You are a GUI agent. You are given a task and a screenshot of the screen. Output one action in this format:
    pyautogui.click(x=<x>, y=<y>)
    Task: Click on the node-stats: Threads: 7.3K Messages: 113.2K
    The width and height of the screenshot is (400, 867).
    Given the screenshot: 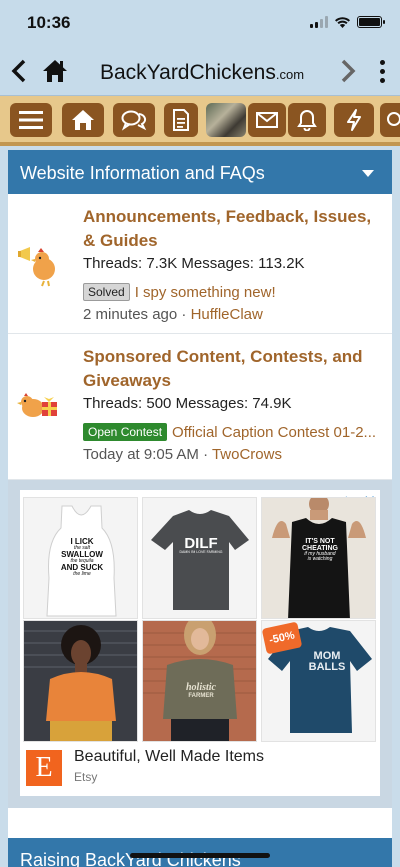 What is the action you would take?
    pyautogui.click(x=194, y=263)
    